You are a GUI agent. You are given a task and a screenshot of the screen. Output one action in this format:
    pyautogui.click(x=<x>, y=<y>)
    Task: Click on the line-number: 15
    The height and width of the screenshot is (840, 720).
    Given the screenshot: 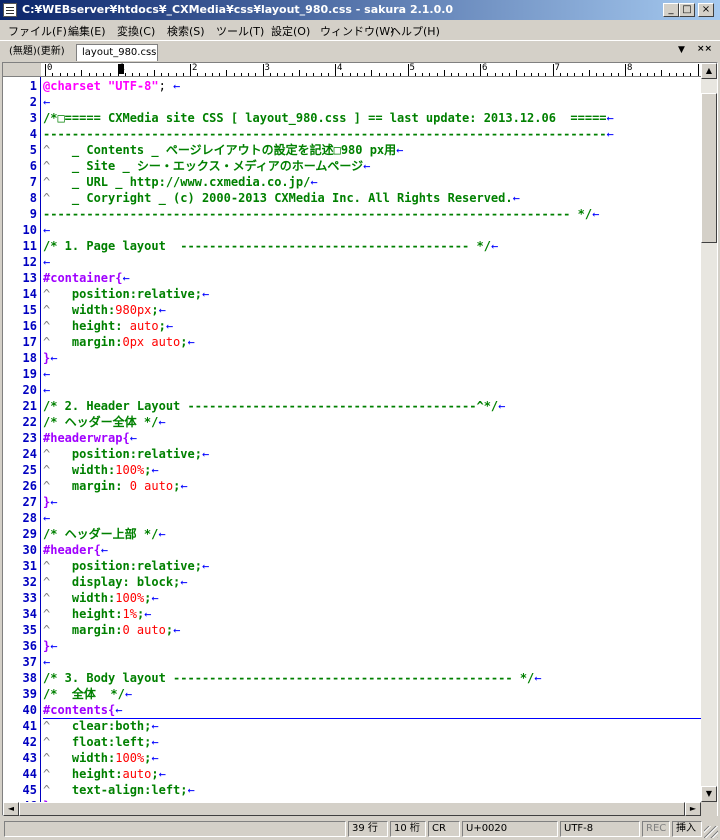 What is the action you would take?
    pyautogui.click(x=20, y=310)
    